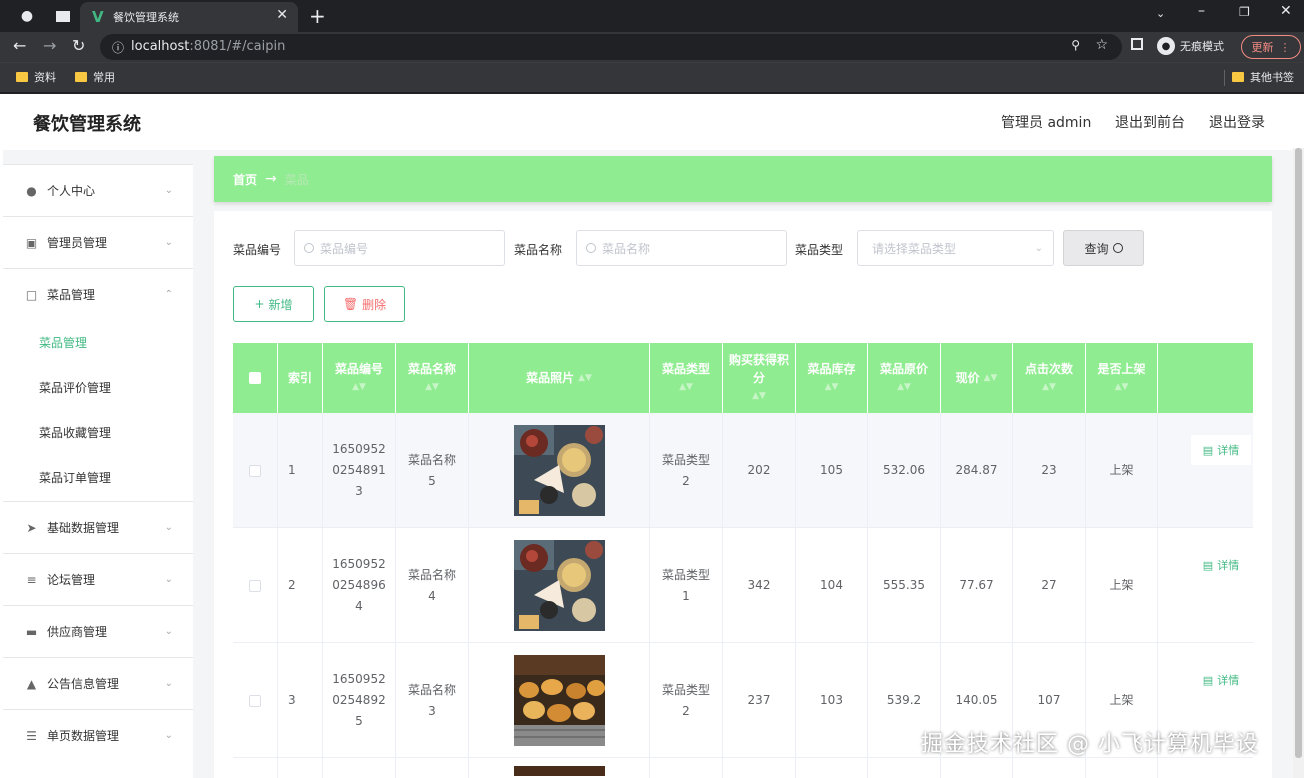  I want to click on type-line: 菜品类型, so click(685, 459).